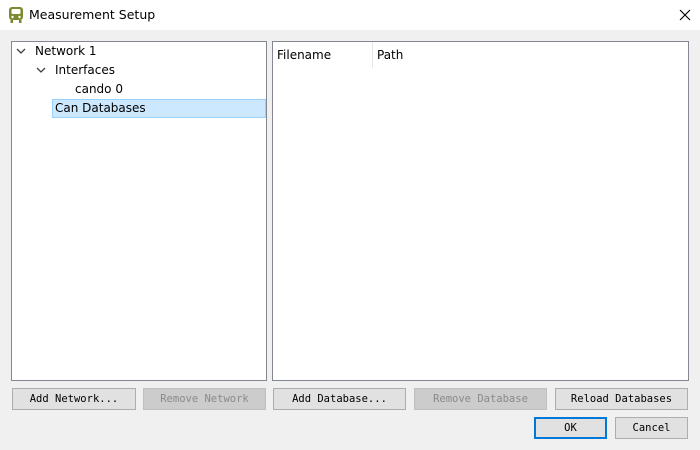  I want to click on column-header-path: Path, so click(523, 55).